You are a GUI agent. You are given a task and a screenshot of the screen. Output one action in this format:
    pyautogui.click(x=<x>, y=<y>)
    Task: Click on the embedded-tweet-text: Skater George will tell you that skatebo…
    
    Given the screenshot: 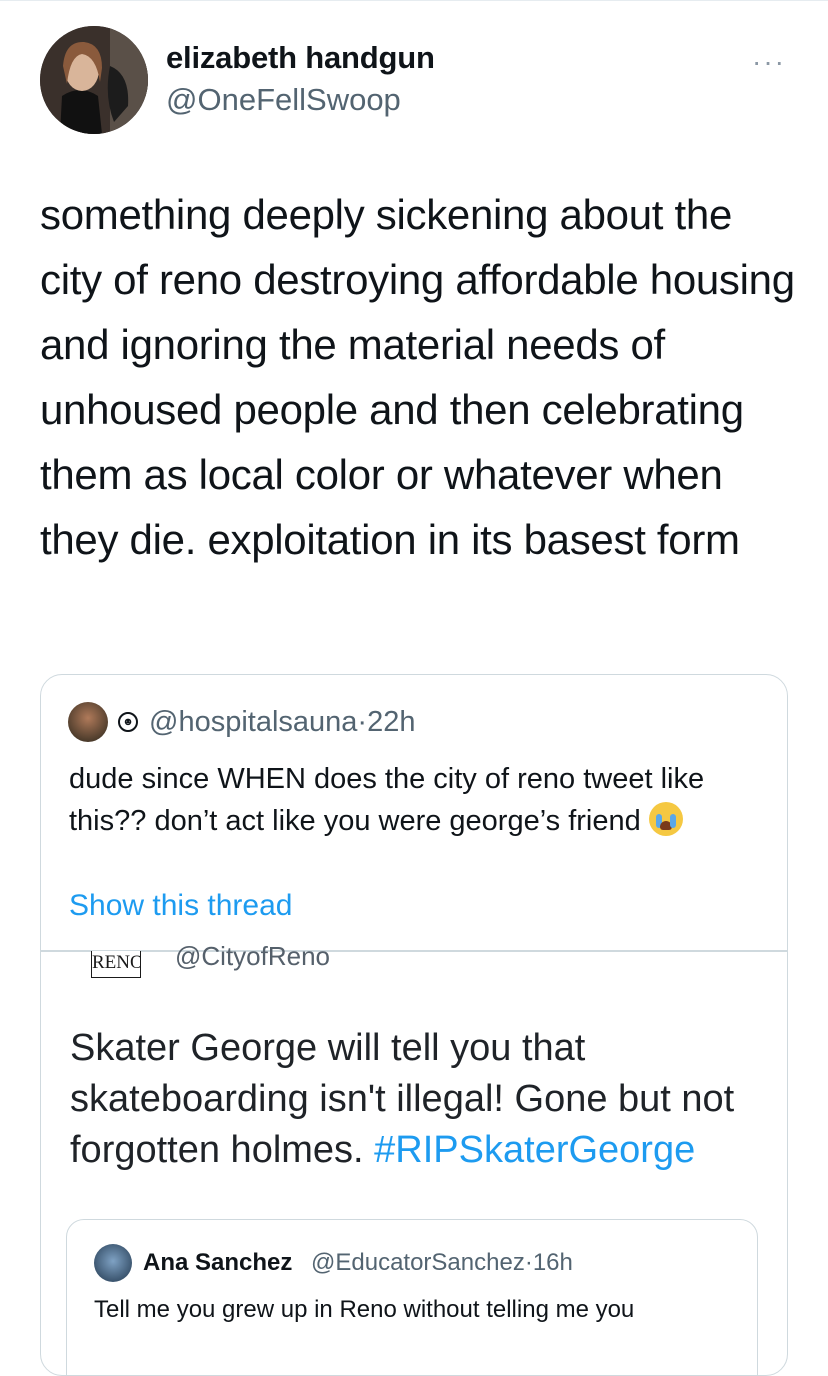 What is the action you would take?
    pyautogui.click(x=420, y=1099)
    